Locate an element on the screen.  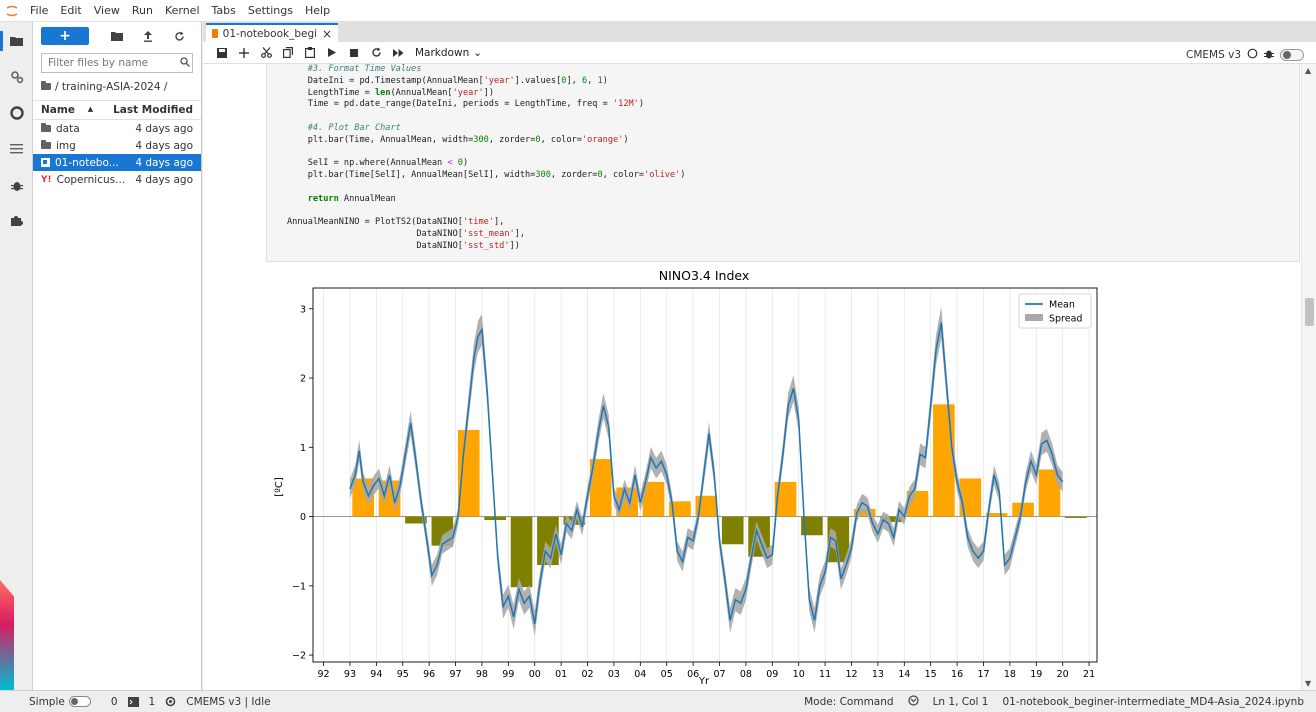
circle-stop-icon is located at coordinates (16, 112).